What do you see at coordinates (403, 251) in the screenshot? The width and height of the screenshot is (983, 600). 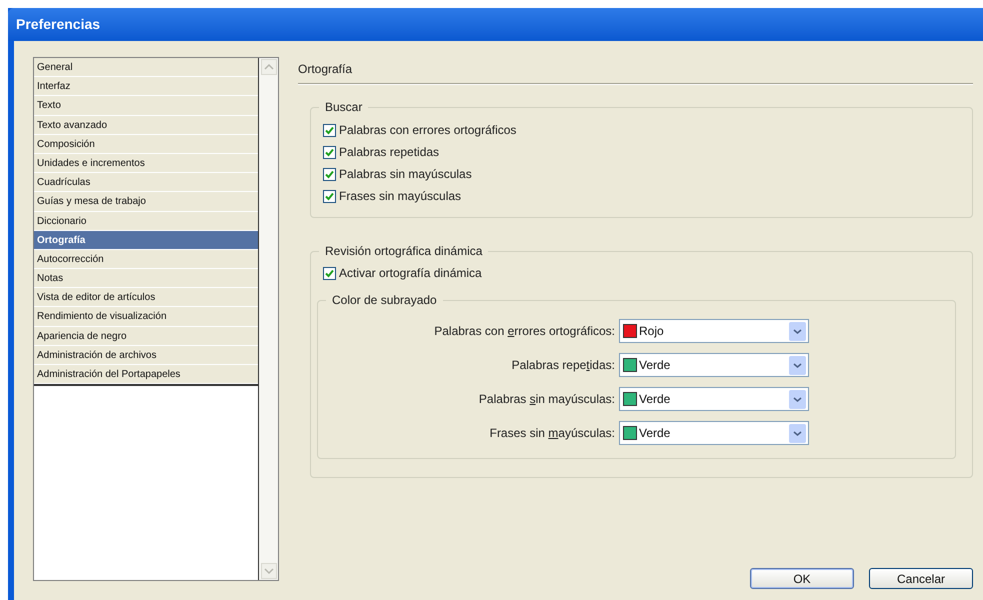 I see `group-title: Revisión ortográfica dinámica` at bounding box center [403, 251].